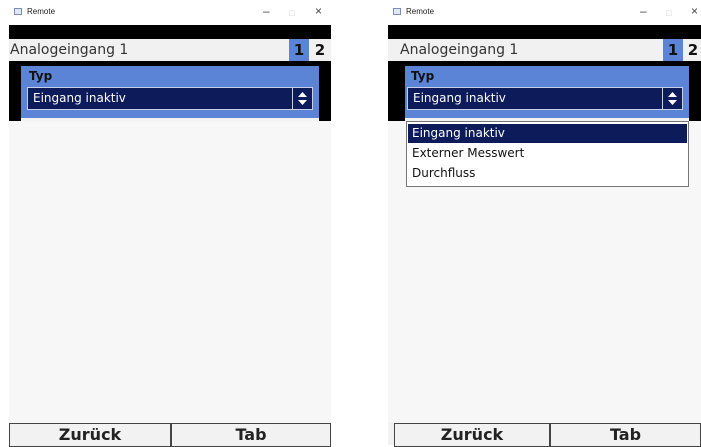 Image resolution: width=701 pixels, height=447 pixels. Describe the element at coordinates (547, 133) in the screenshot. I see `dropdown-option: Eingang inaktiv` at that location.